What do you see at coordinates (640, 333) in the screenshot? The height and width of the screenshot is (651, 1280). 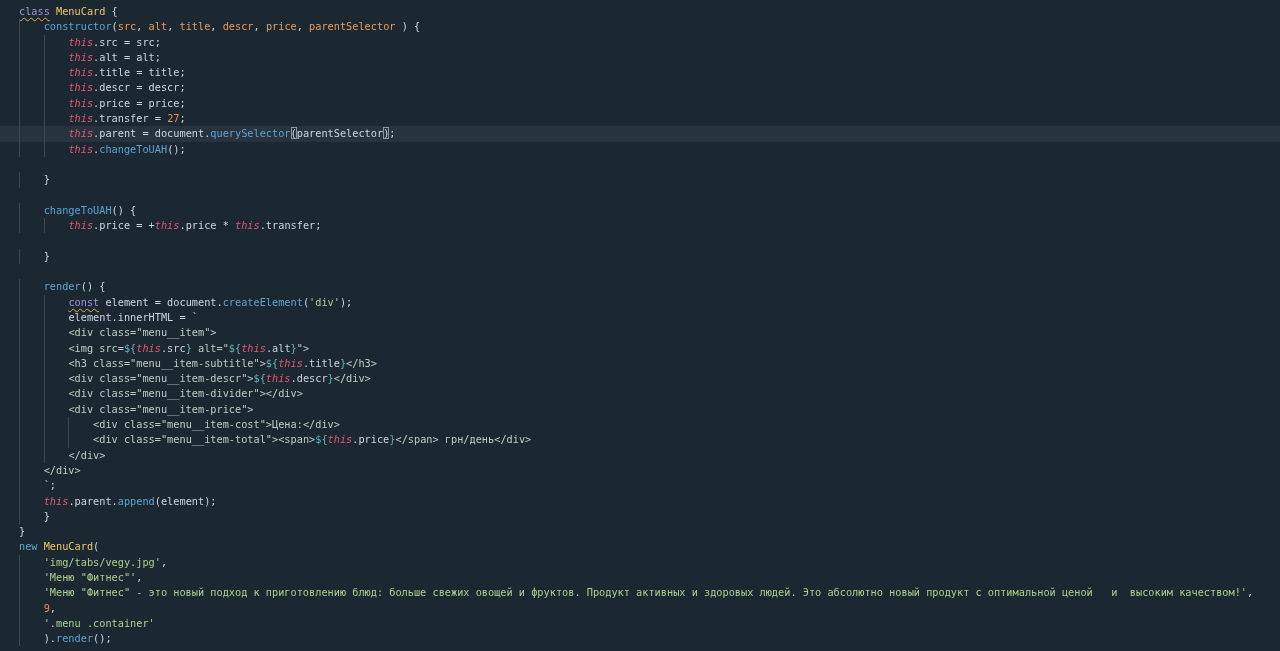 I see `code-line: <div class="menu__item">` at bounding box center [640, 333].